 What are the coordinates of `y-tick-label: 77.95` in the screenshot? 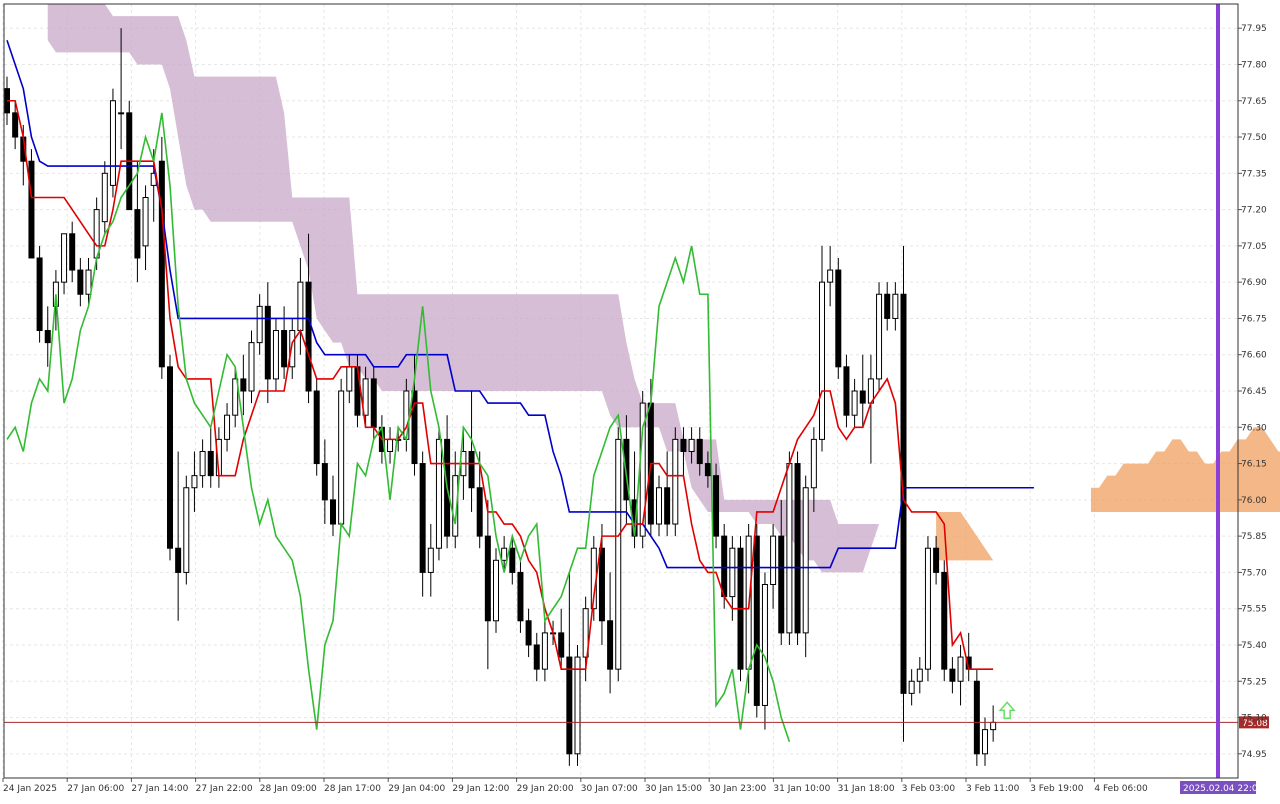 It's located at (1254, 29).